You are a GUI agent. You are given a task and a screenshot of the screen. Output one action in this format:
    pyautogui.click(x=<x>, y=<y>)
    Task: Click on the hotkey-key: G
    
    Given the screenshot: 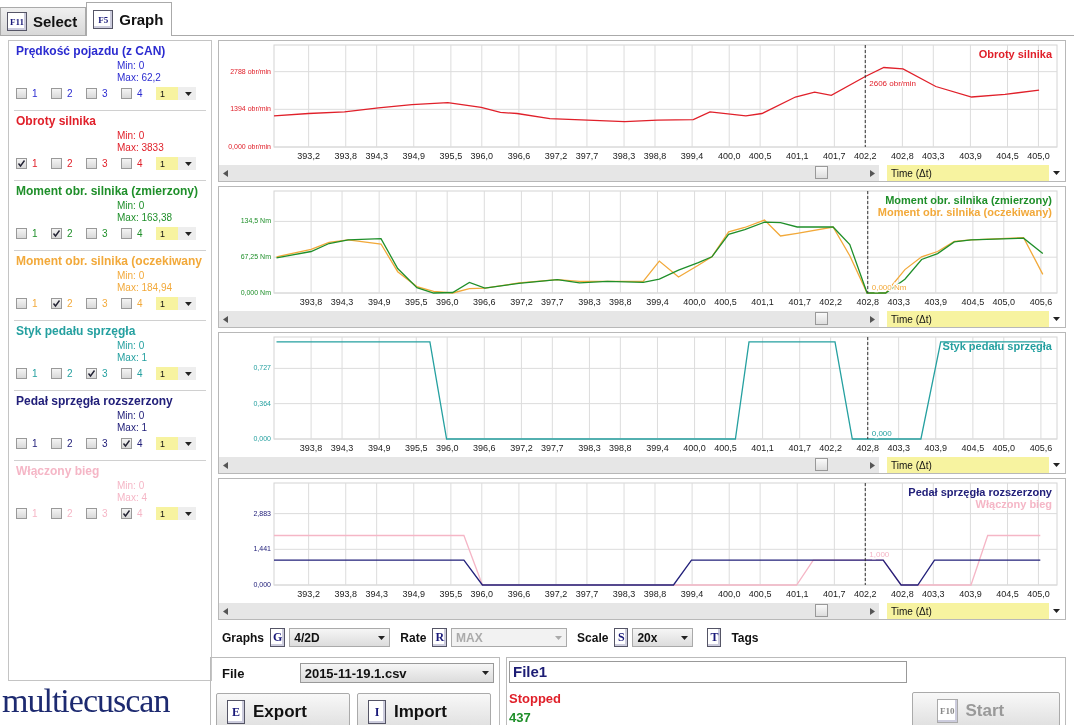 What is the action you would take?
    pyautogui.click(x=278, y=637)
    